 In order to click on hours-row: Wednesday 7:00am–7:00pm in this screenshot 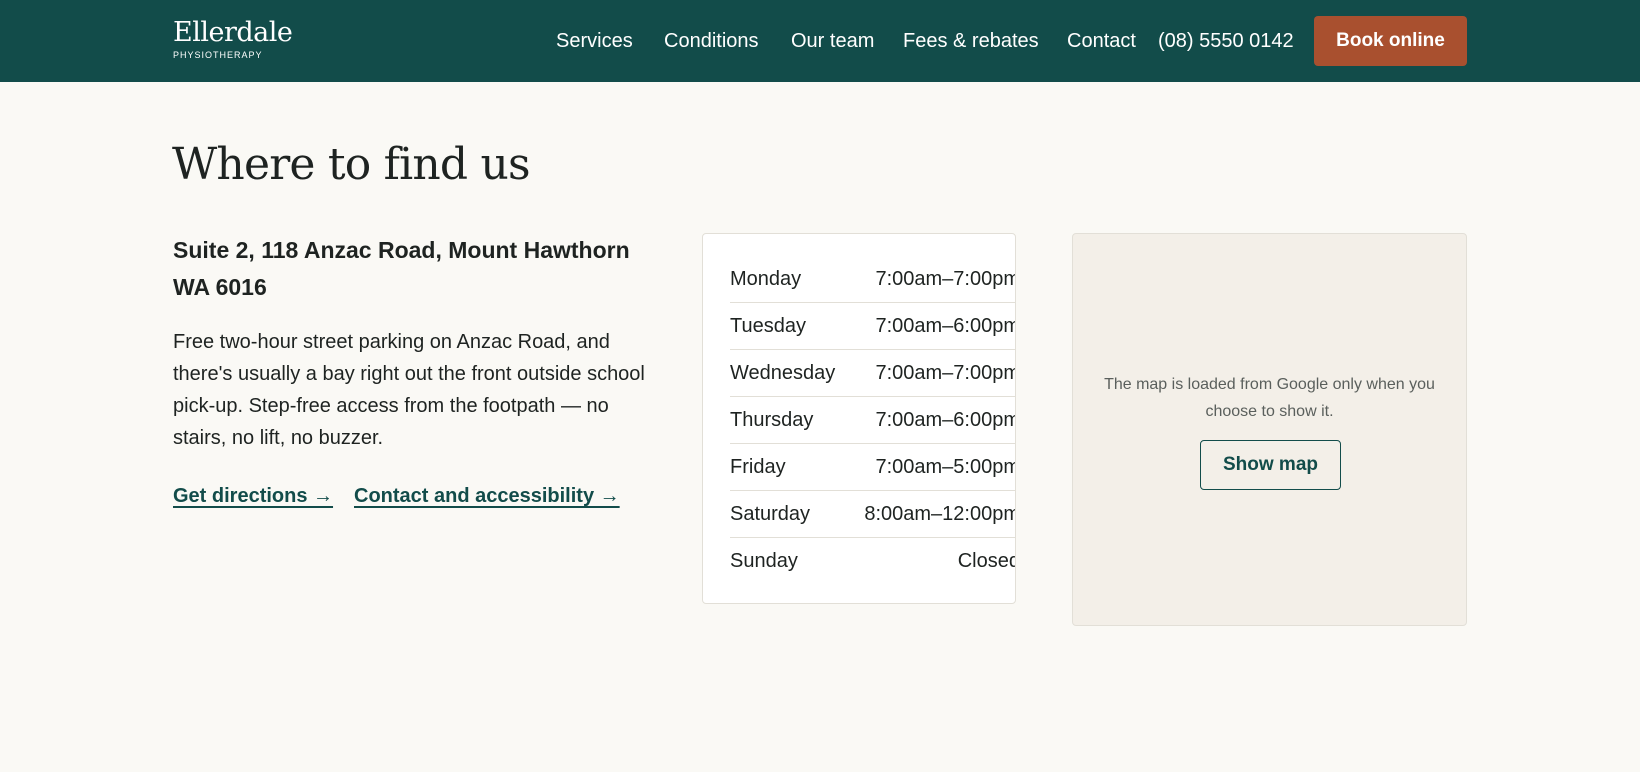, I will do `click(872, 373)`.